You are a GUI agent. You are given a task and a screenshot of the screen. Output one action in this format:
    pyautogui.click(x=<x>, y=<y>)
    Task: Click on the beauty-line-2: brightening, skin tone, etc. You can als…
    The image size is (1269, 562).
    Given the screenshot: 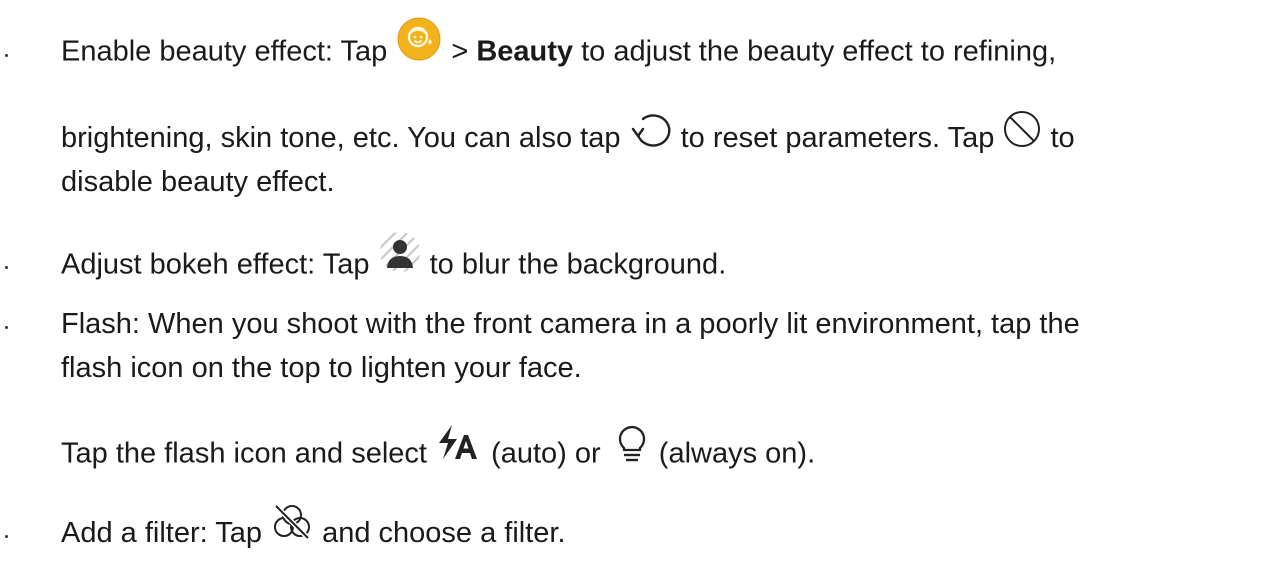 What is the action you would take?
    pyautogui.click(x=568, y=135)
    